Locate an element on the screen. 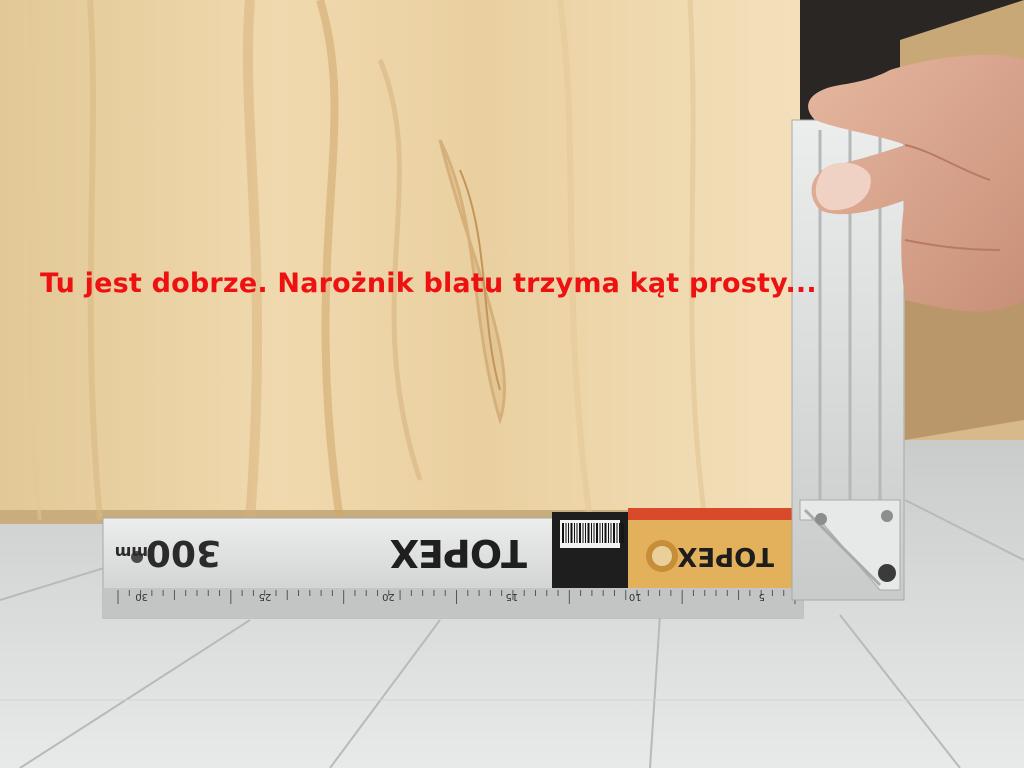 Image resolution: width=1024 pixels, height=768 pixels. price-sticker: TOPEX is located at coordinates (710, 548).